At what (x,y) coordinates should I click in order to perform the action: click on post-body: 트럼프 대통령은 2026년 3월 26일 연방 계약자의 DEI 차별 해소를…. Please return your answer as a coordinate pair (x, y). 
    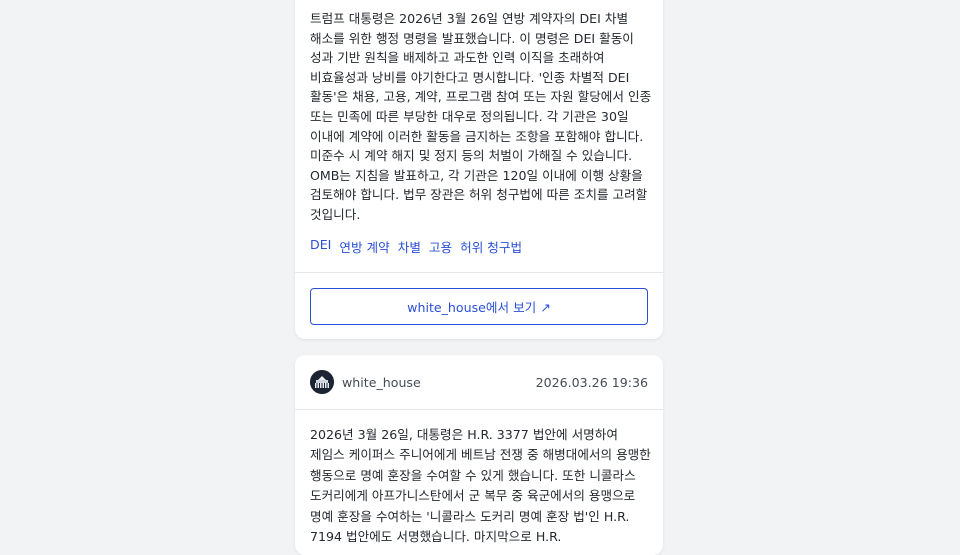
    Looking at the image, I should click on (481, 116).